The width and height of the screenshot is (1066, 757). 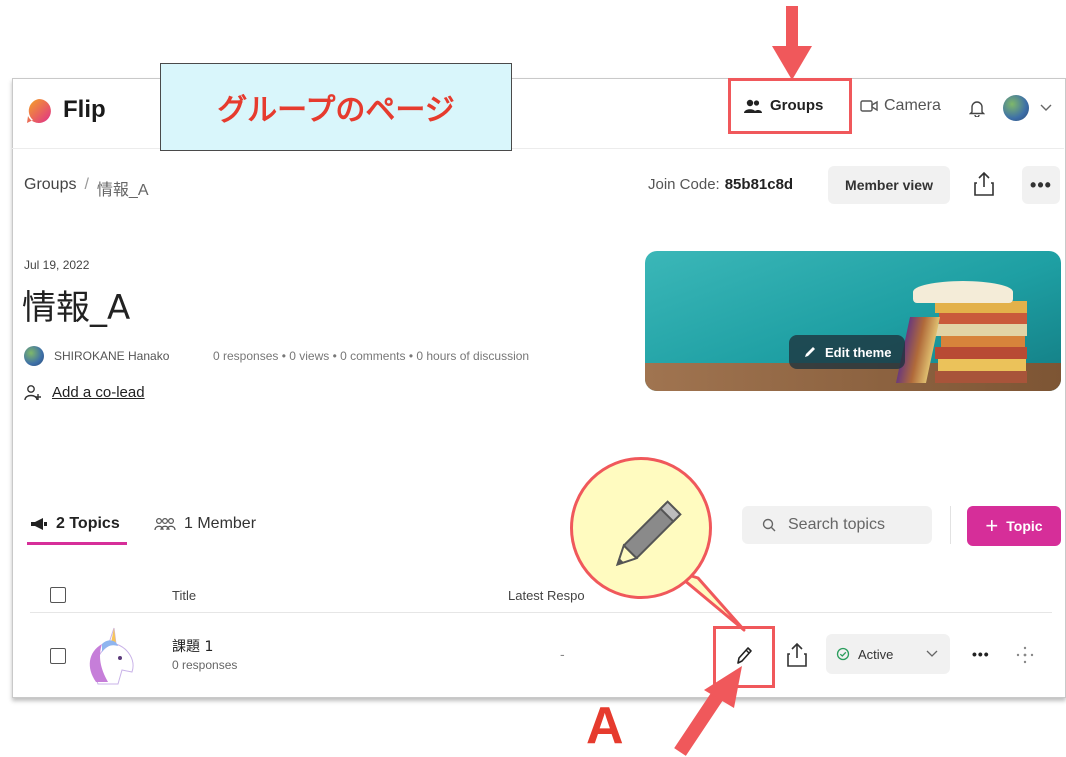 What do you see at coordinates (58, 595) in the screenshot?
I see `select-all-checkbox` at bounding box center [58, 595].